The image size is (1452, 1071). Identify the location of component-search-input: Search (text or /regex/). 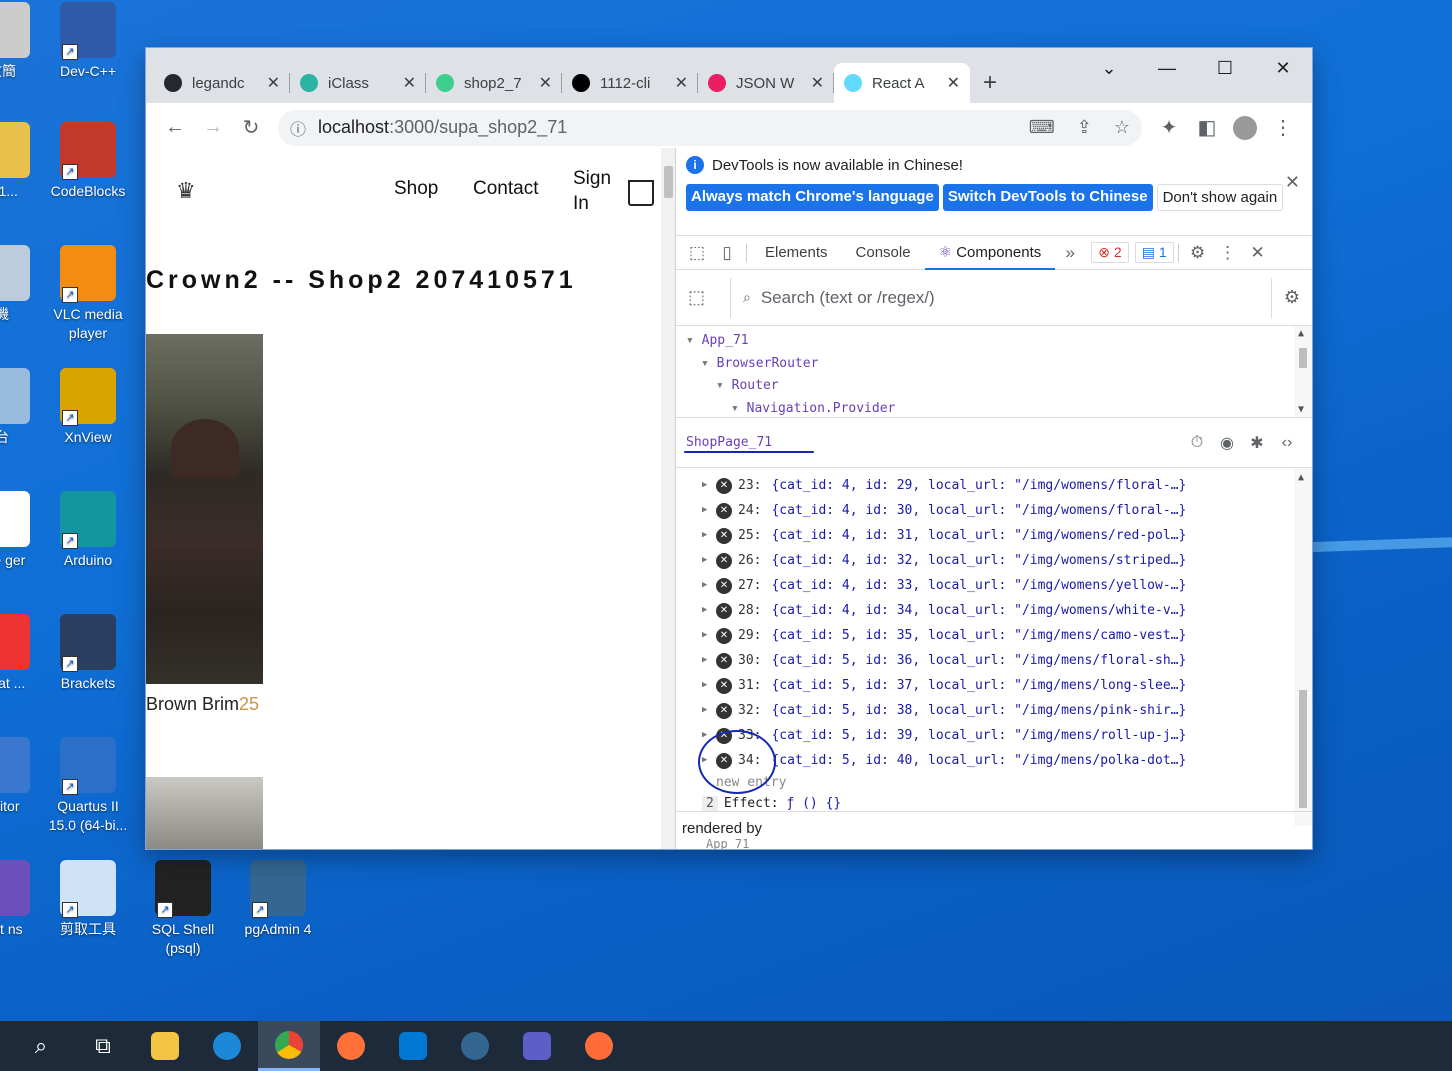
(1010, 298).